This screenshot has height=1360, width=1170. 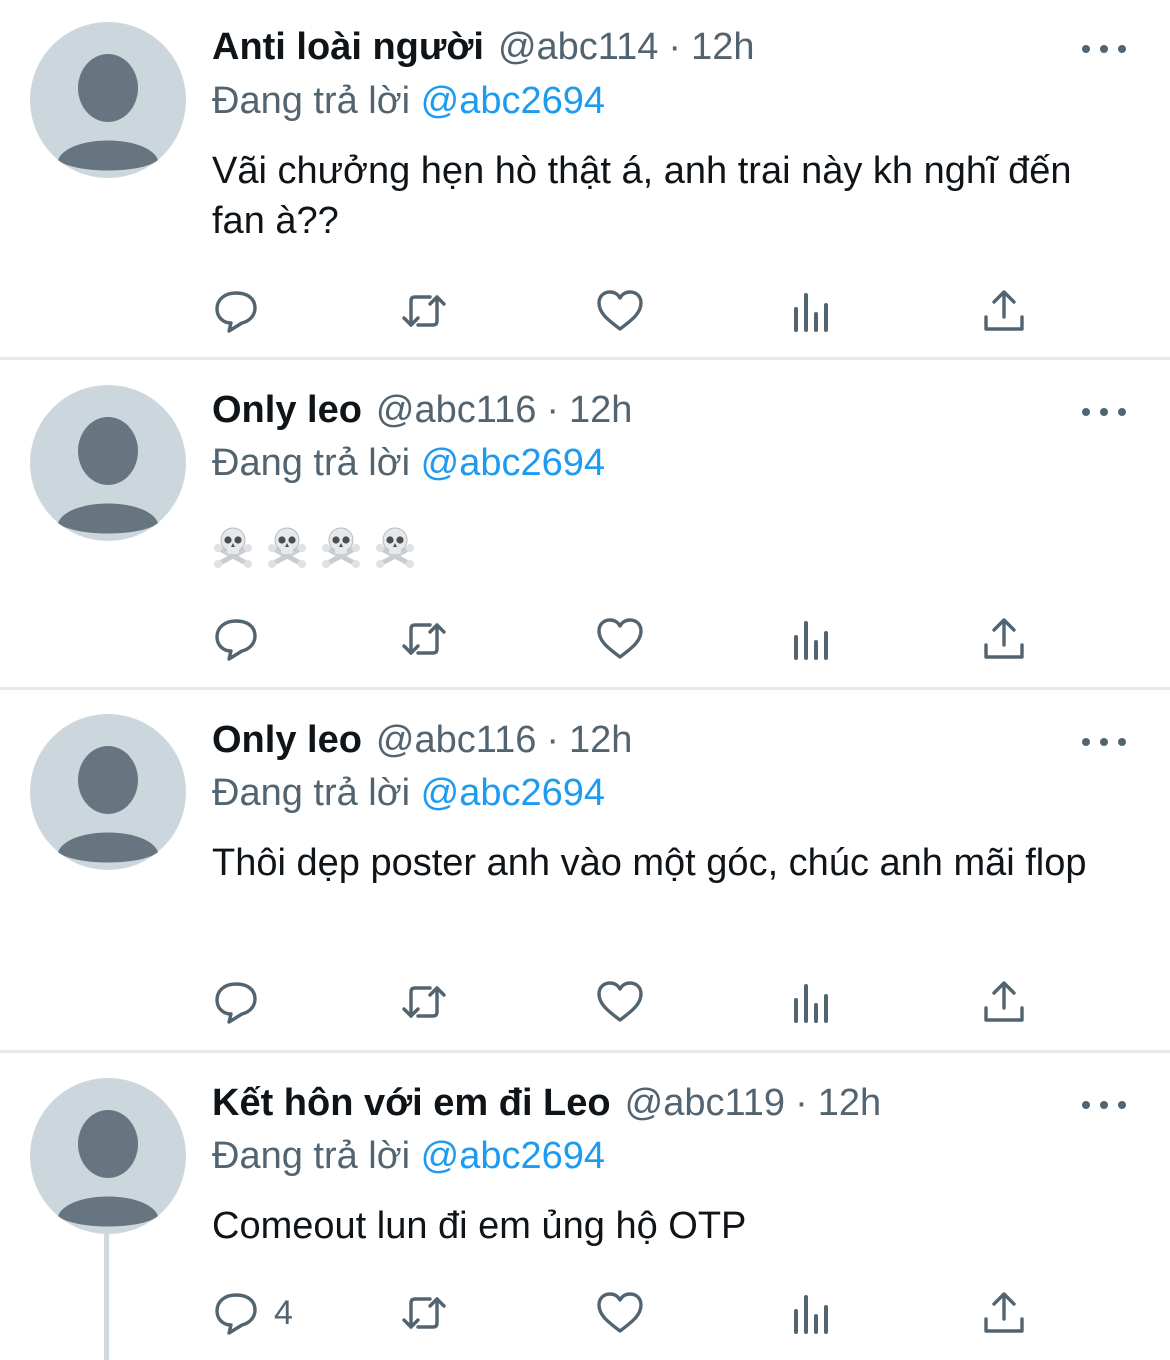 I want to click on tweet-header: Anti loài người @abc114 · 12h, so click(x=626, y=51).